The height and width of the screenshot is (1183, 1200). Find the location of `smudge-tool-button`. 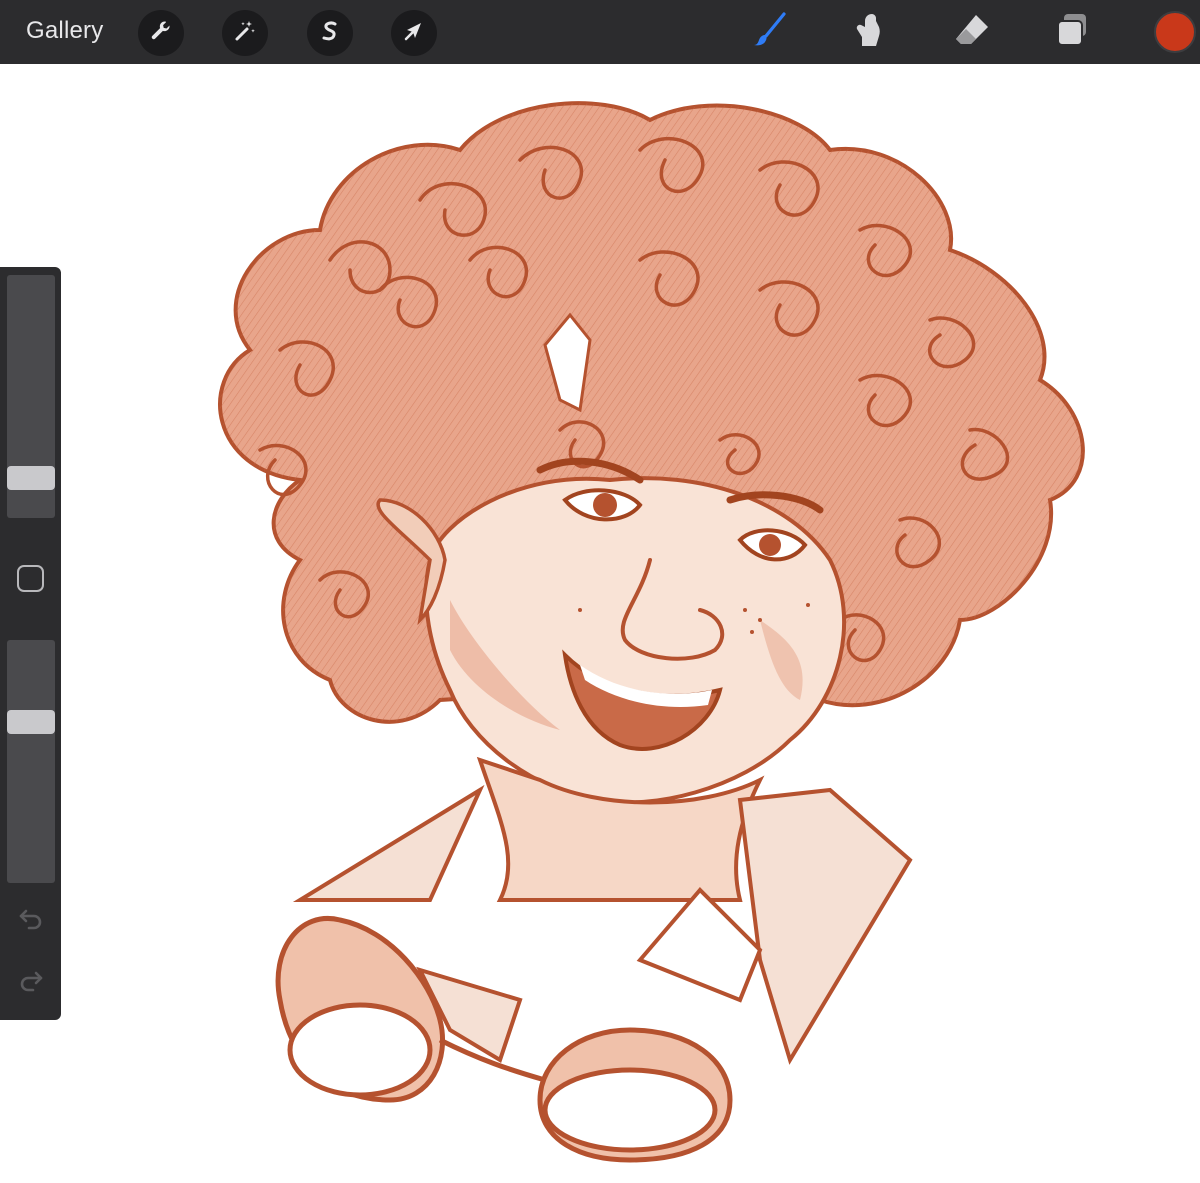

smudge-tool-button is located at coordinates (870, 32).